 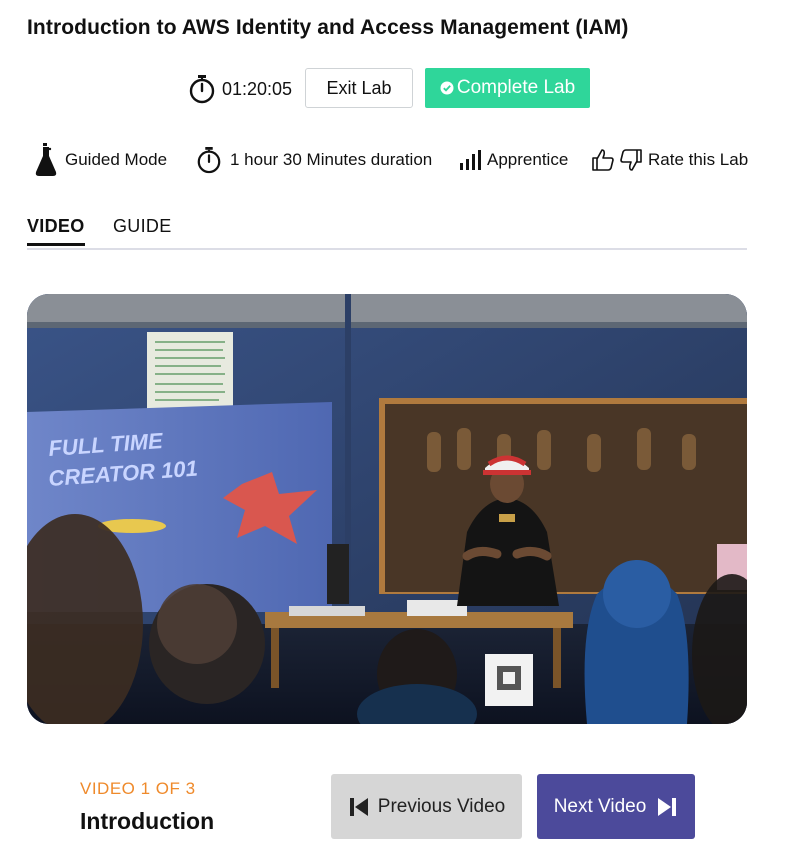 What do you see at coordinates (359, 88) in the screenshot?
I see `exit-lab-button: Exit Lab` at bounding box center [359, 88].